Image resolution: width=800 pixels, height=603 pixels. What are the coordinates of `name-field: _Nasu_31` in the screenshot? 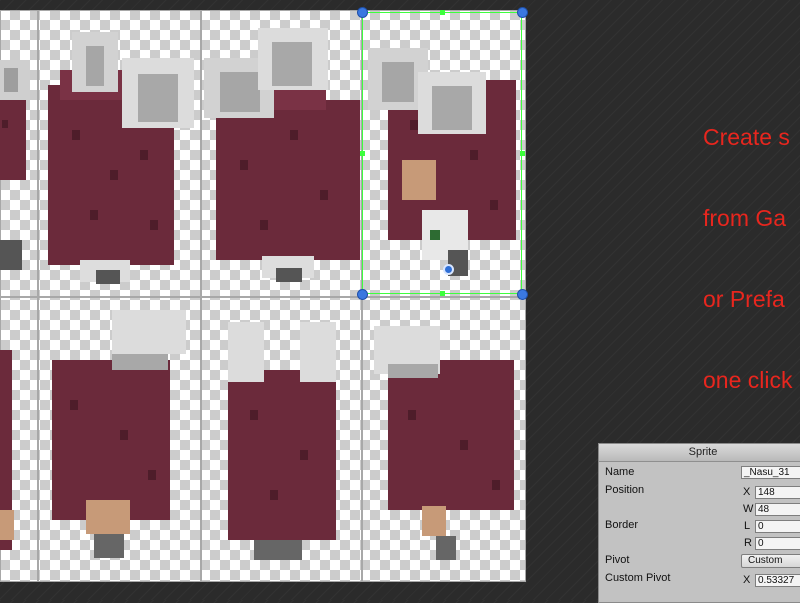 It's located at (770, 472).